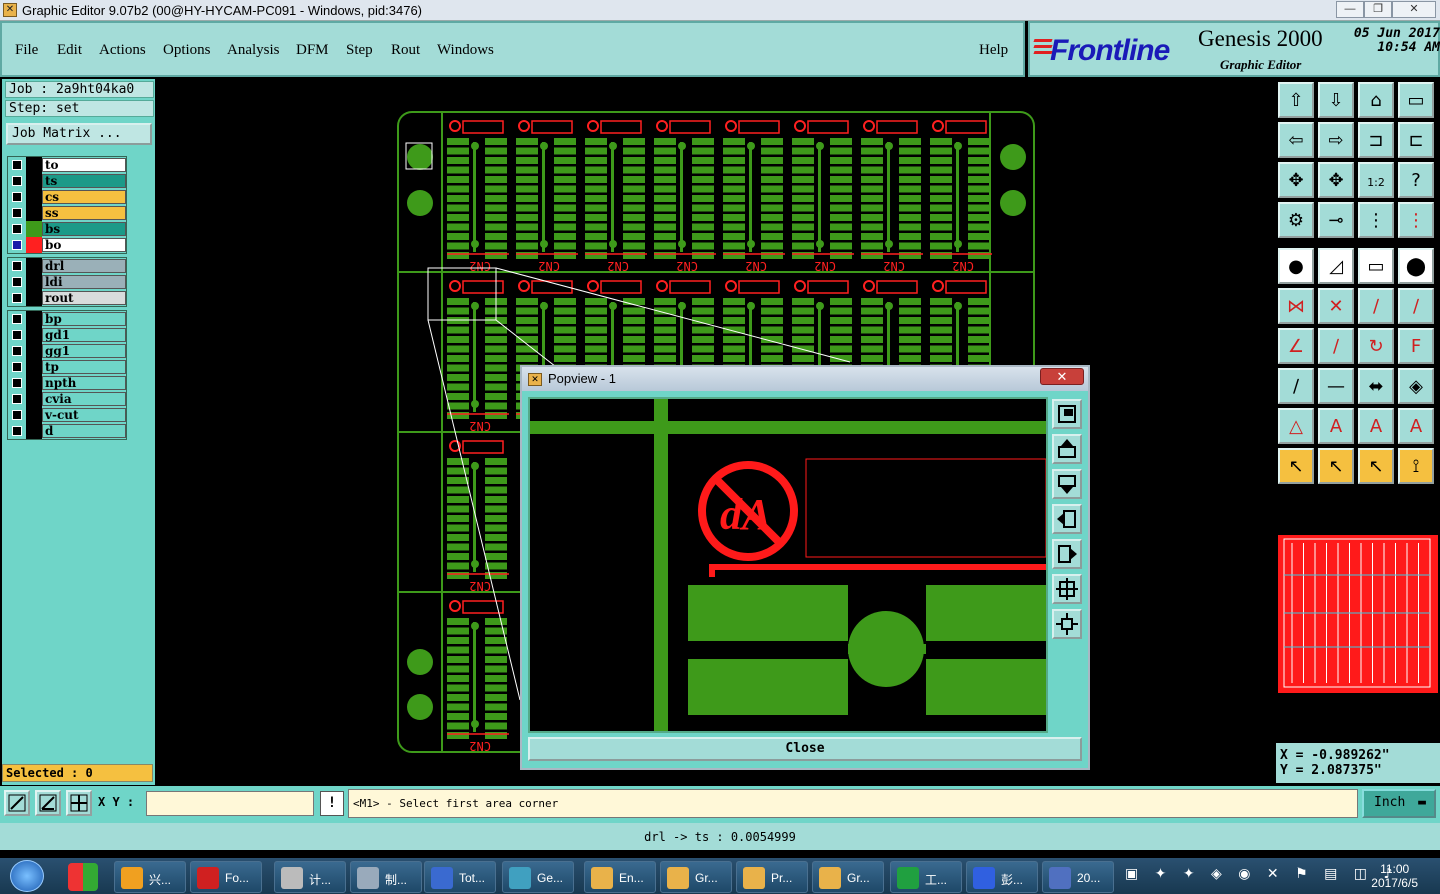 The image size is (1440, 894). I want to click on connect-icon: ∕, so click(1376, 306).